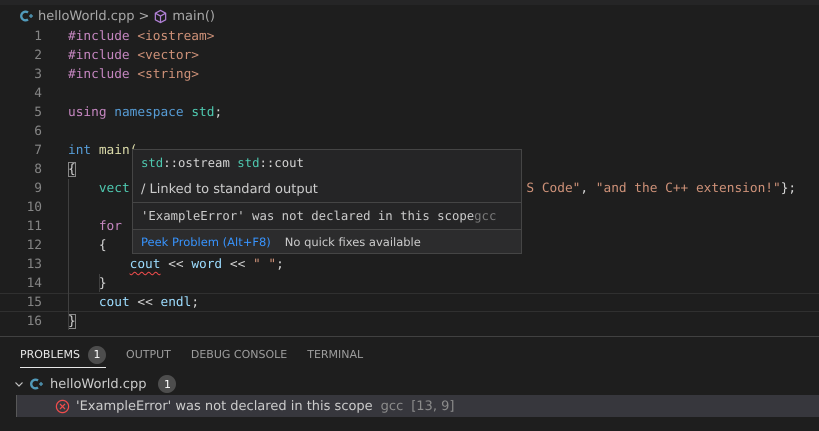 This screenshot has height=431, width=819. What do you see at coordinates (148, 355) in the screenshot?
I see `panel-tab: OUTPUT` at bounding box center [148, 355].